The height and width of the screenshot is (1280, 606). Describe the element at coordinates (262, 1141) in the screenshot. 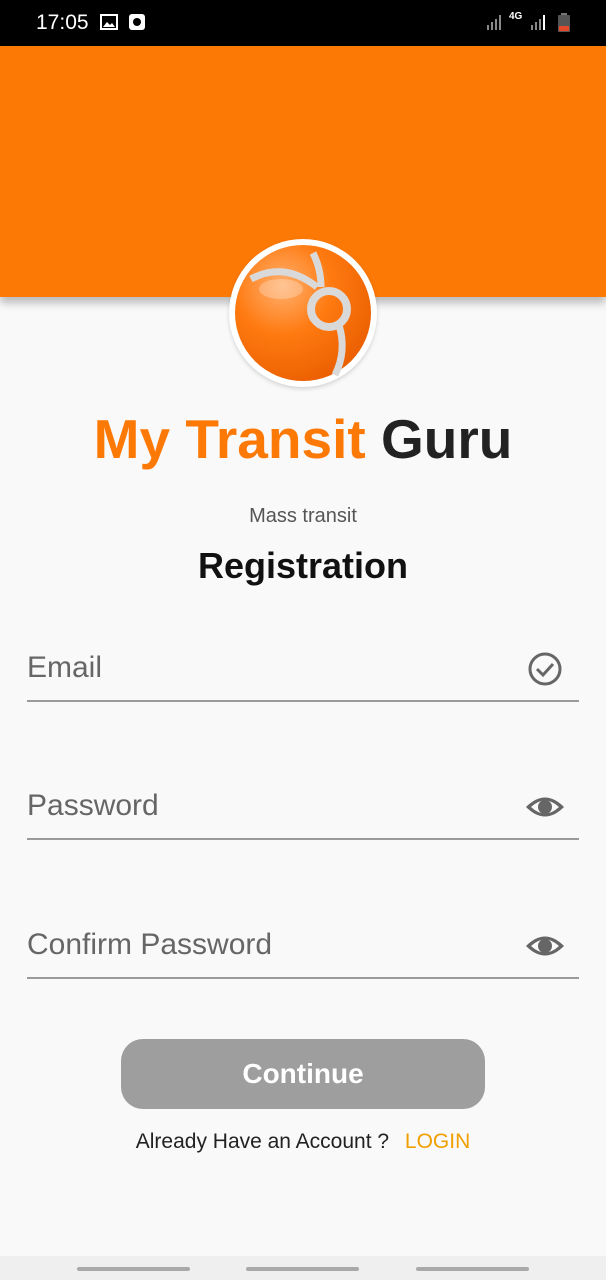

I see `already-account-text: Already Have an Account ?` at that location.